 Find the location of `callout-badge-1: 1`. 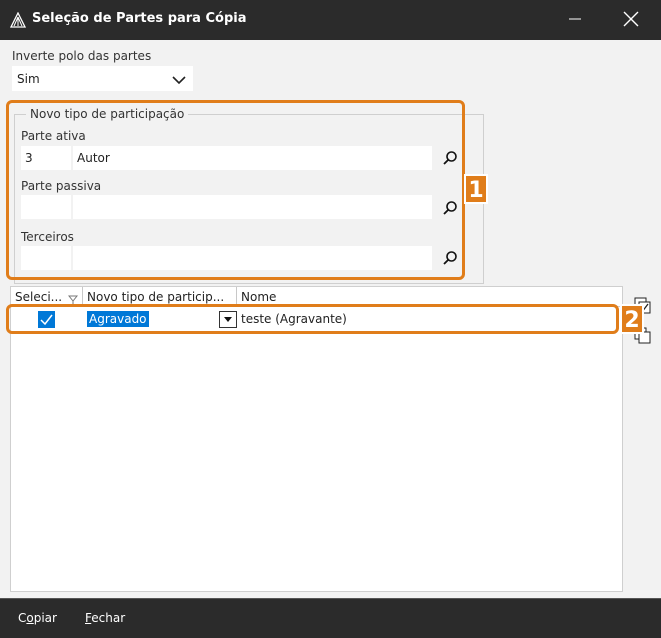

callout-badge-1: 1 is located at coordinates (476, 189).